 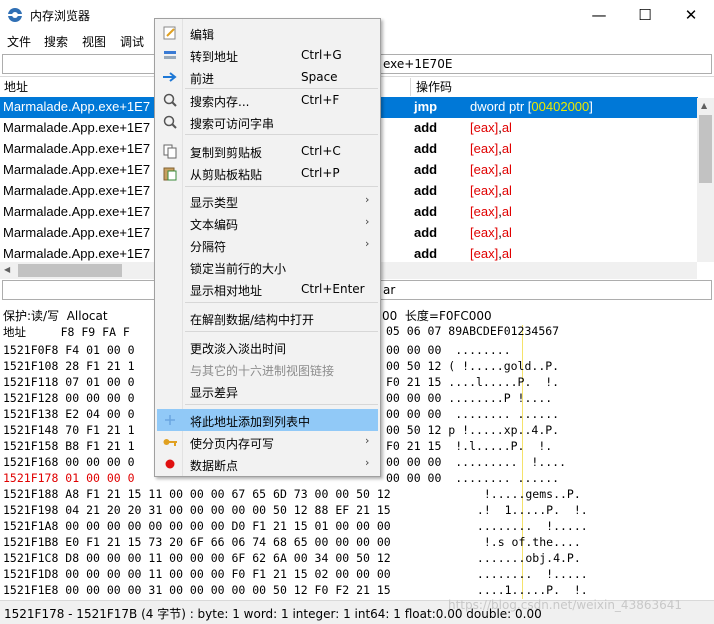 What do you see at coordinates (267, 122) in the screenshot?
I see `menu-item-search-strings: 搜索可访问字串` at bounding box center [267, 122].